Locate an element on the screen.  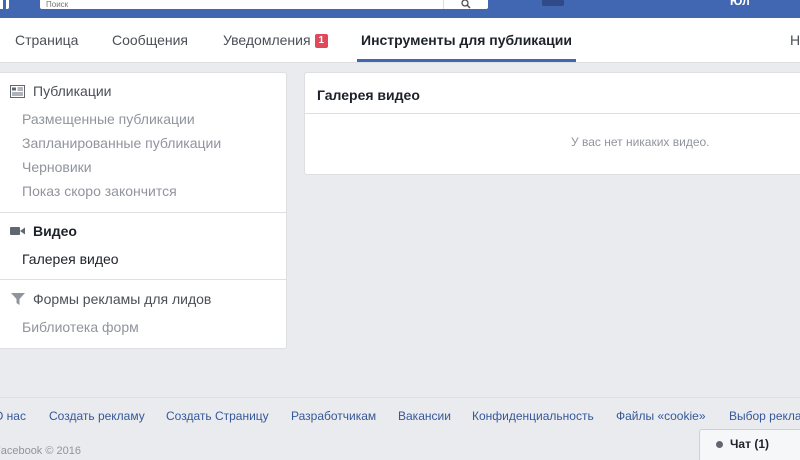
empty-state-message: У вас нет никаких видео. is located at coordinates (640, 142).